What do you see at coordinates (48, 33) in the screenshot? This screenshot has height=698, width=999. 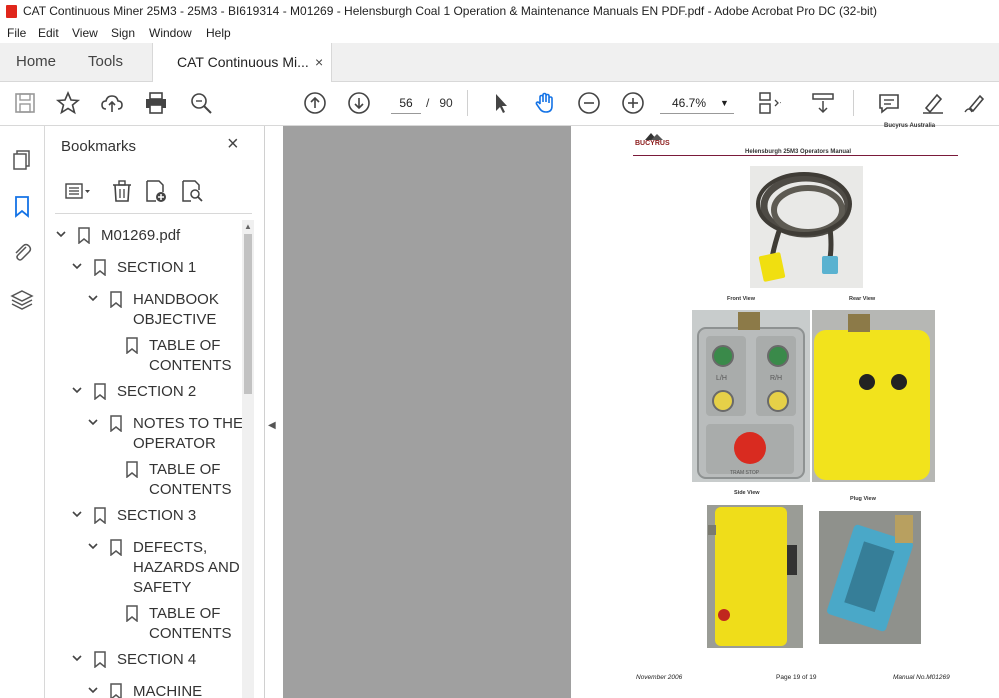 I see `menu-edit: Edit` at bounding box center [48, 33].